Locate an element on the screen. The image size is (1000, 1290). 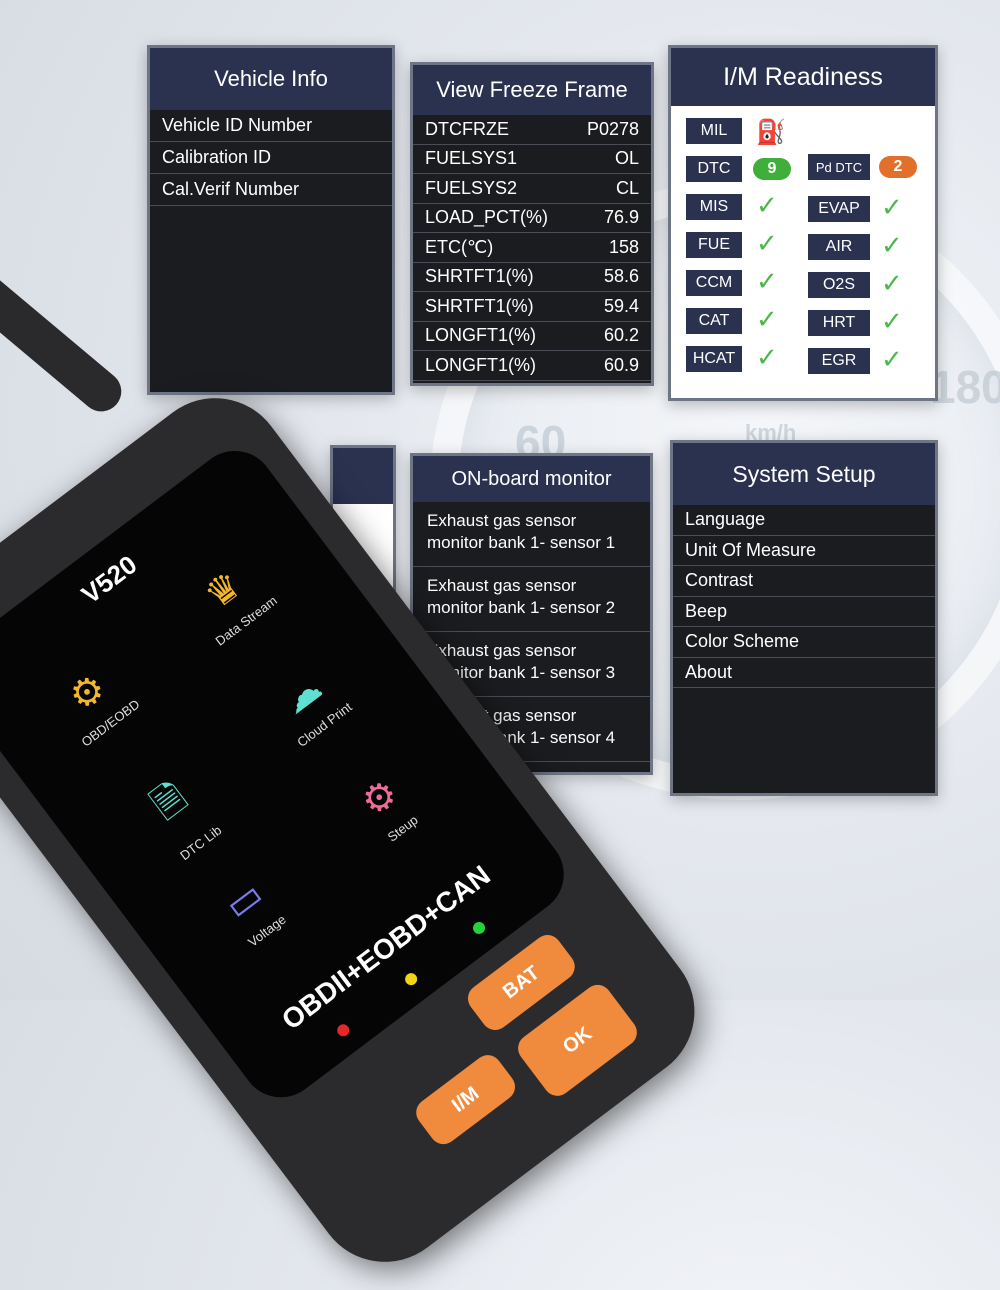
app-cloud-print: ☁ Cloud Print is located at coordinates (308, 703).